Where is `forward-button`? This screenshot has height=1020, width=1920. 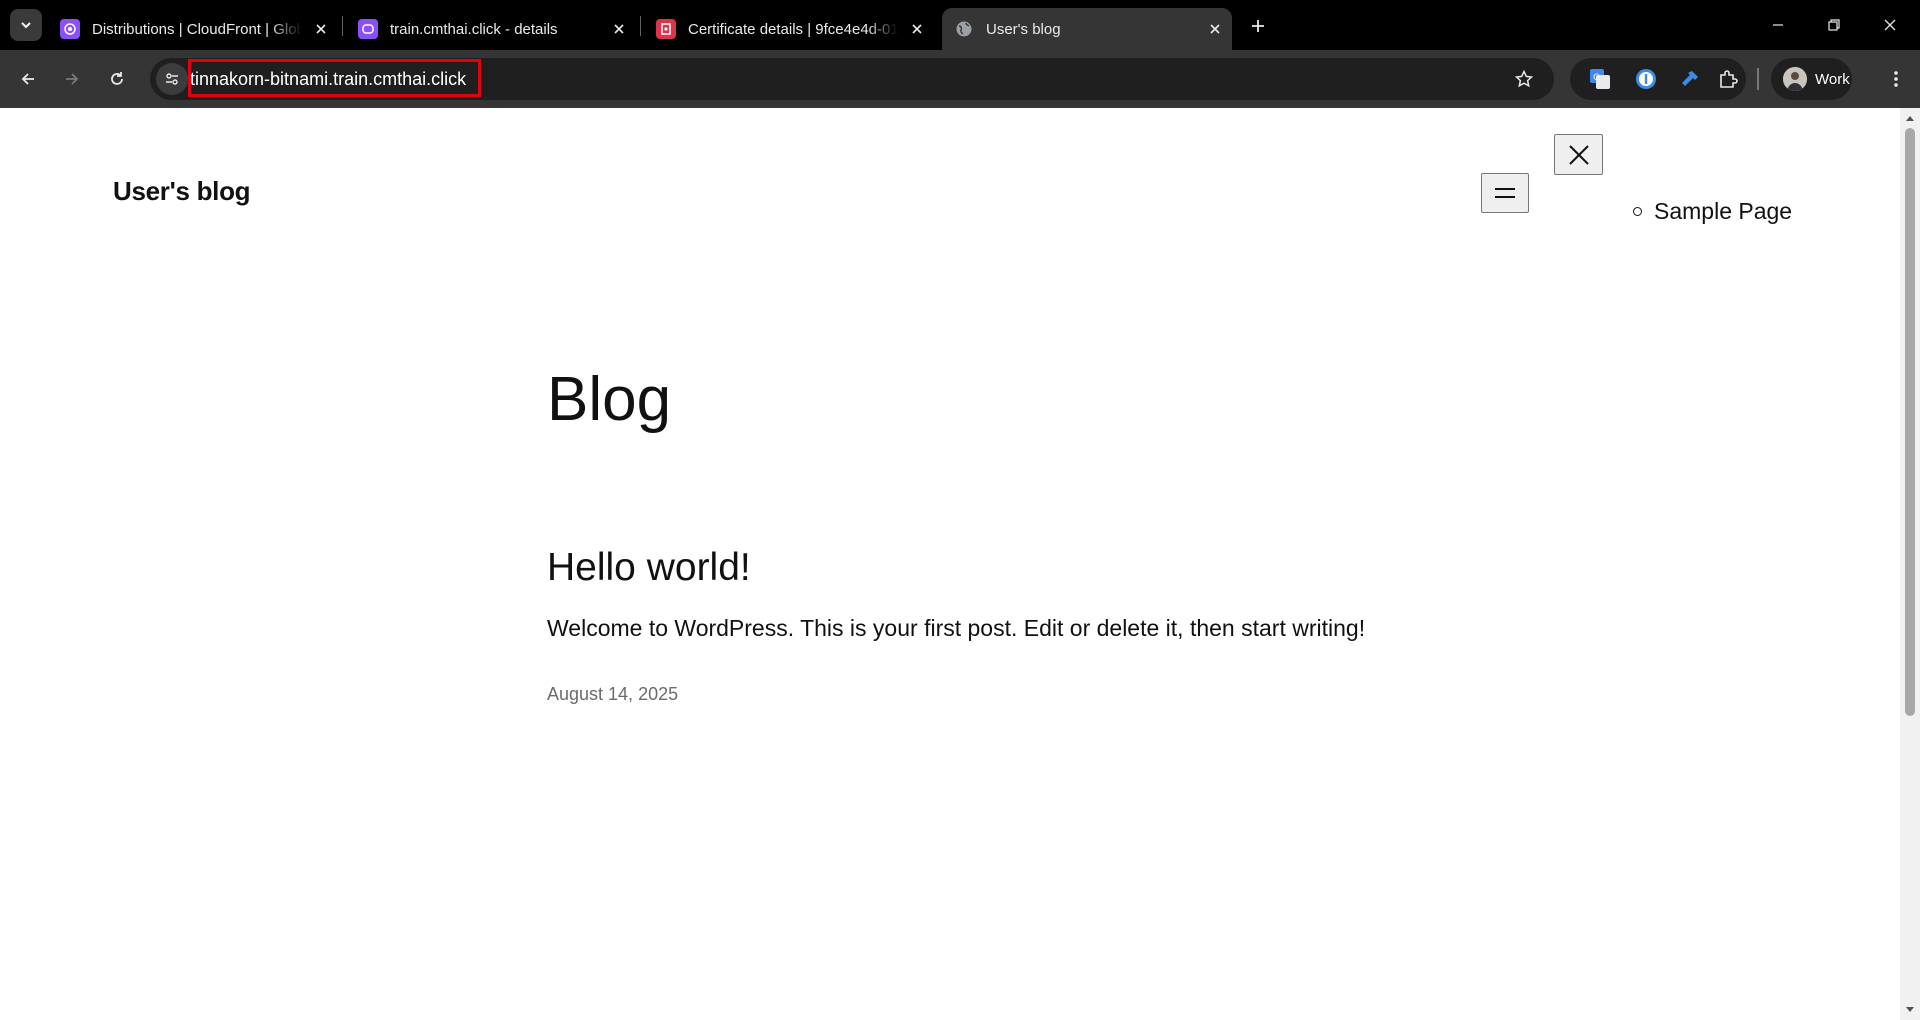
forward-button is located at coordinates (72, 79).